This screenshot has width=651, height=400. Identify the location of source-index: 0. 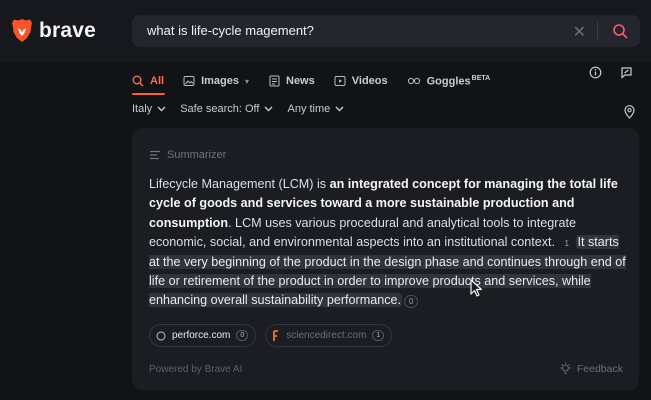
(242, 335).